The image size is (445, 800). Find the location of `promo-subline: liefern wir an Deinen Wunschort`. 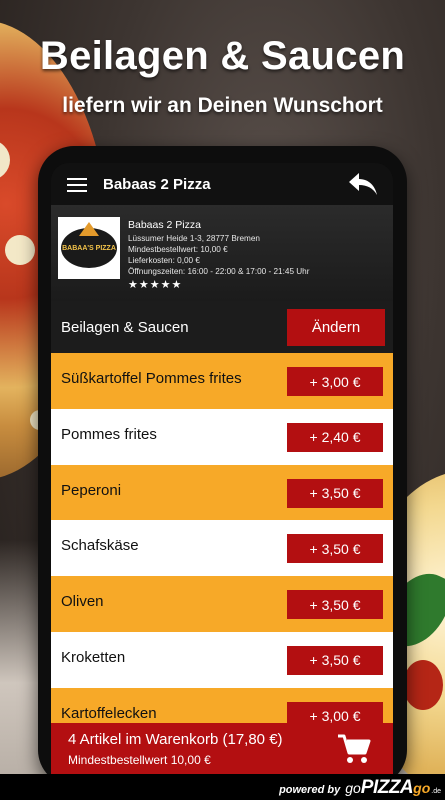

promo-subline: liefern wir an Deinen Wunschort is located at coordinates (222, 105).